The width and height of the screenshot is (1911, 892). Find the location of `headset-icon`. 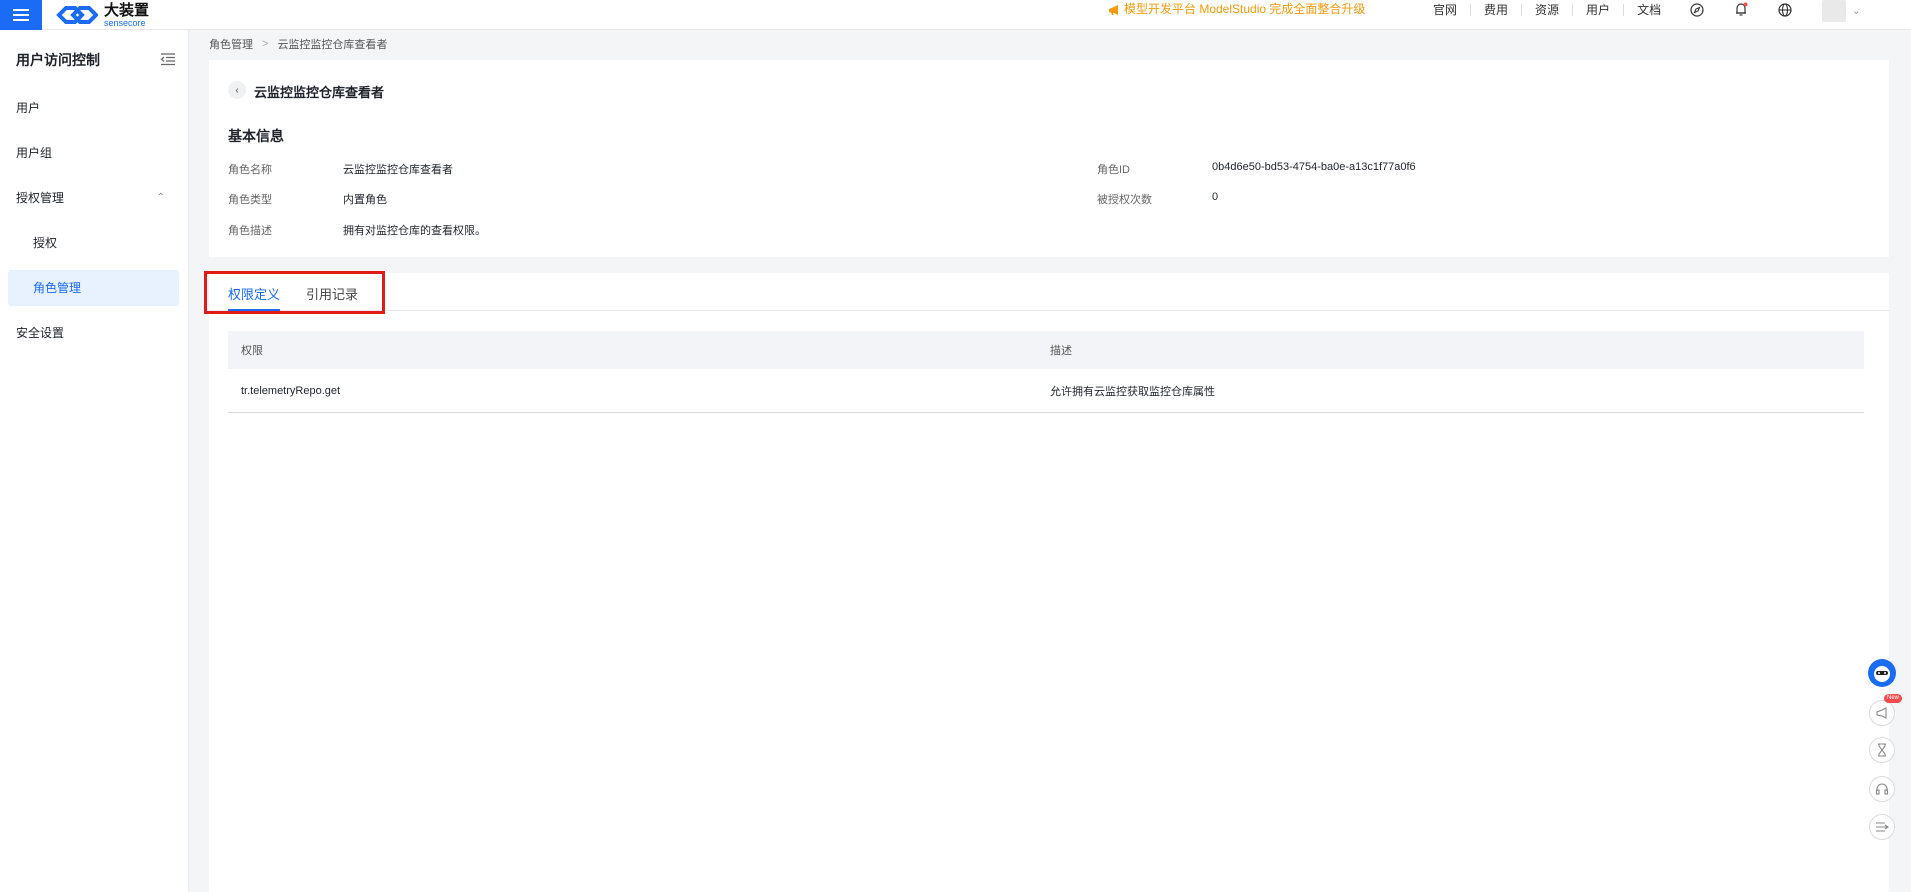

headset-icon is located at coordinates (1882, 789).